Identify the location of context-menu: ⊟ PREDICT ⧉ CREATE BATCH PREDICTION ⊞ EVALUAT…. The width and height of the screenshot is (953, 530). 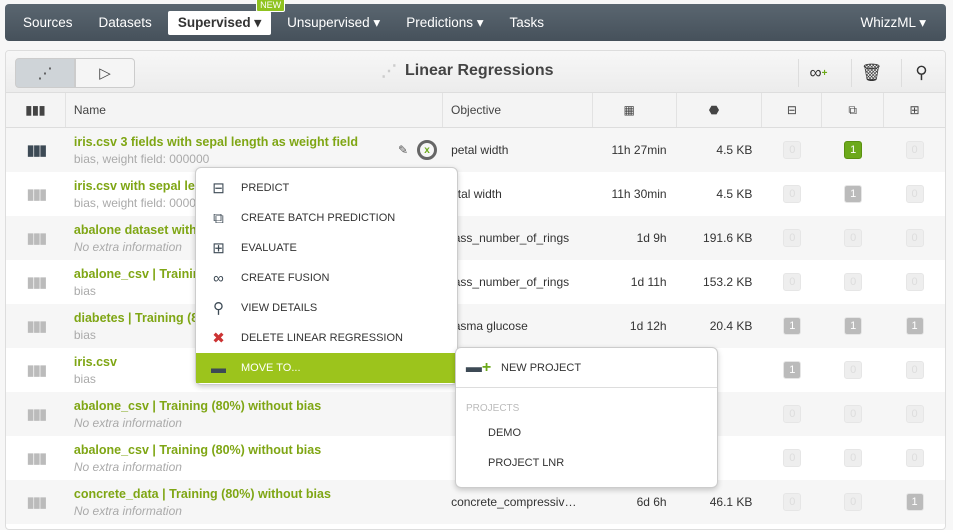
(326, 276).